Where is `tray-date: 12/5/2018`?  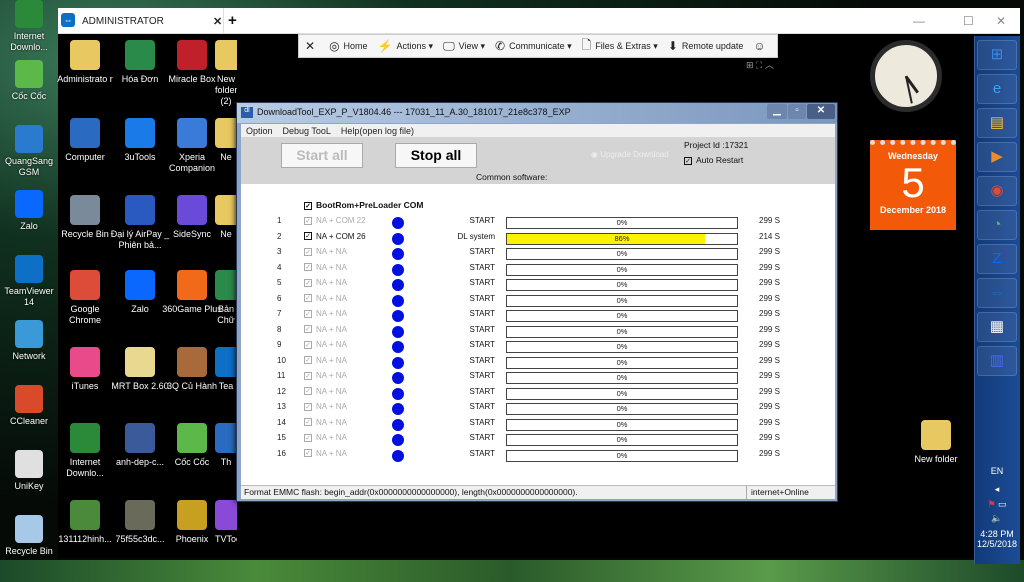 tray-date: 12/5/2018 is located at coordinates (997, 544).